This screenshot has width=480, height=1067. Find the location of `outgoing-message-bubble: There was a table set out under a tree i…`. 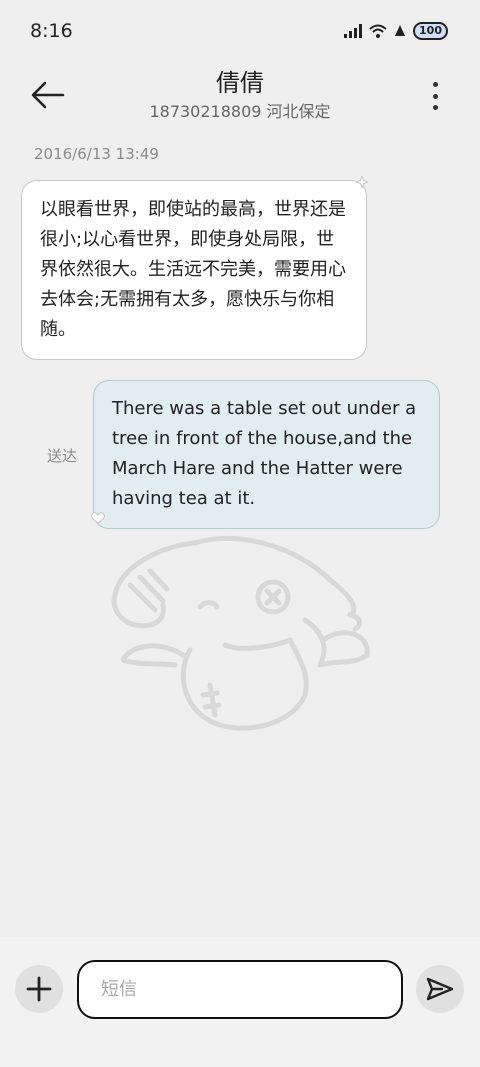

outgoing-message-bubble: There was a table set out under a tree i… is located at coordinates (266, 454).